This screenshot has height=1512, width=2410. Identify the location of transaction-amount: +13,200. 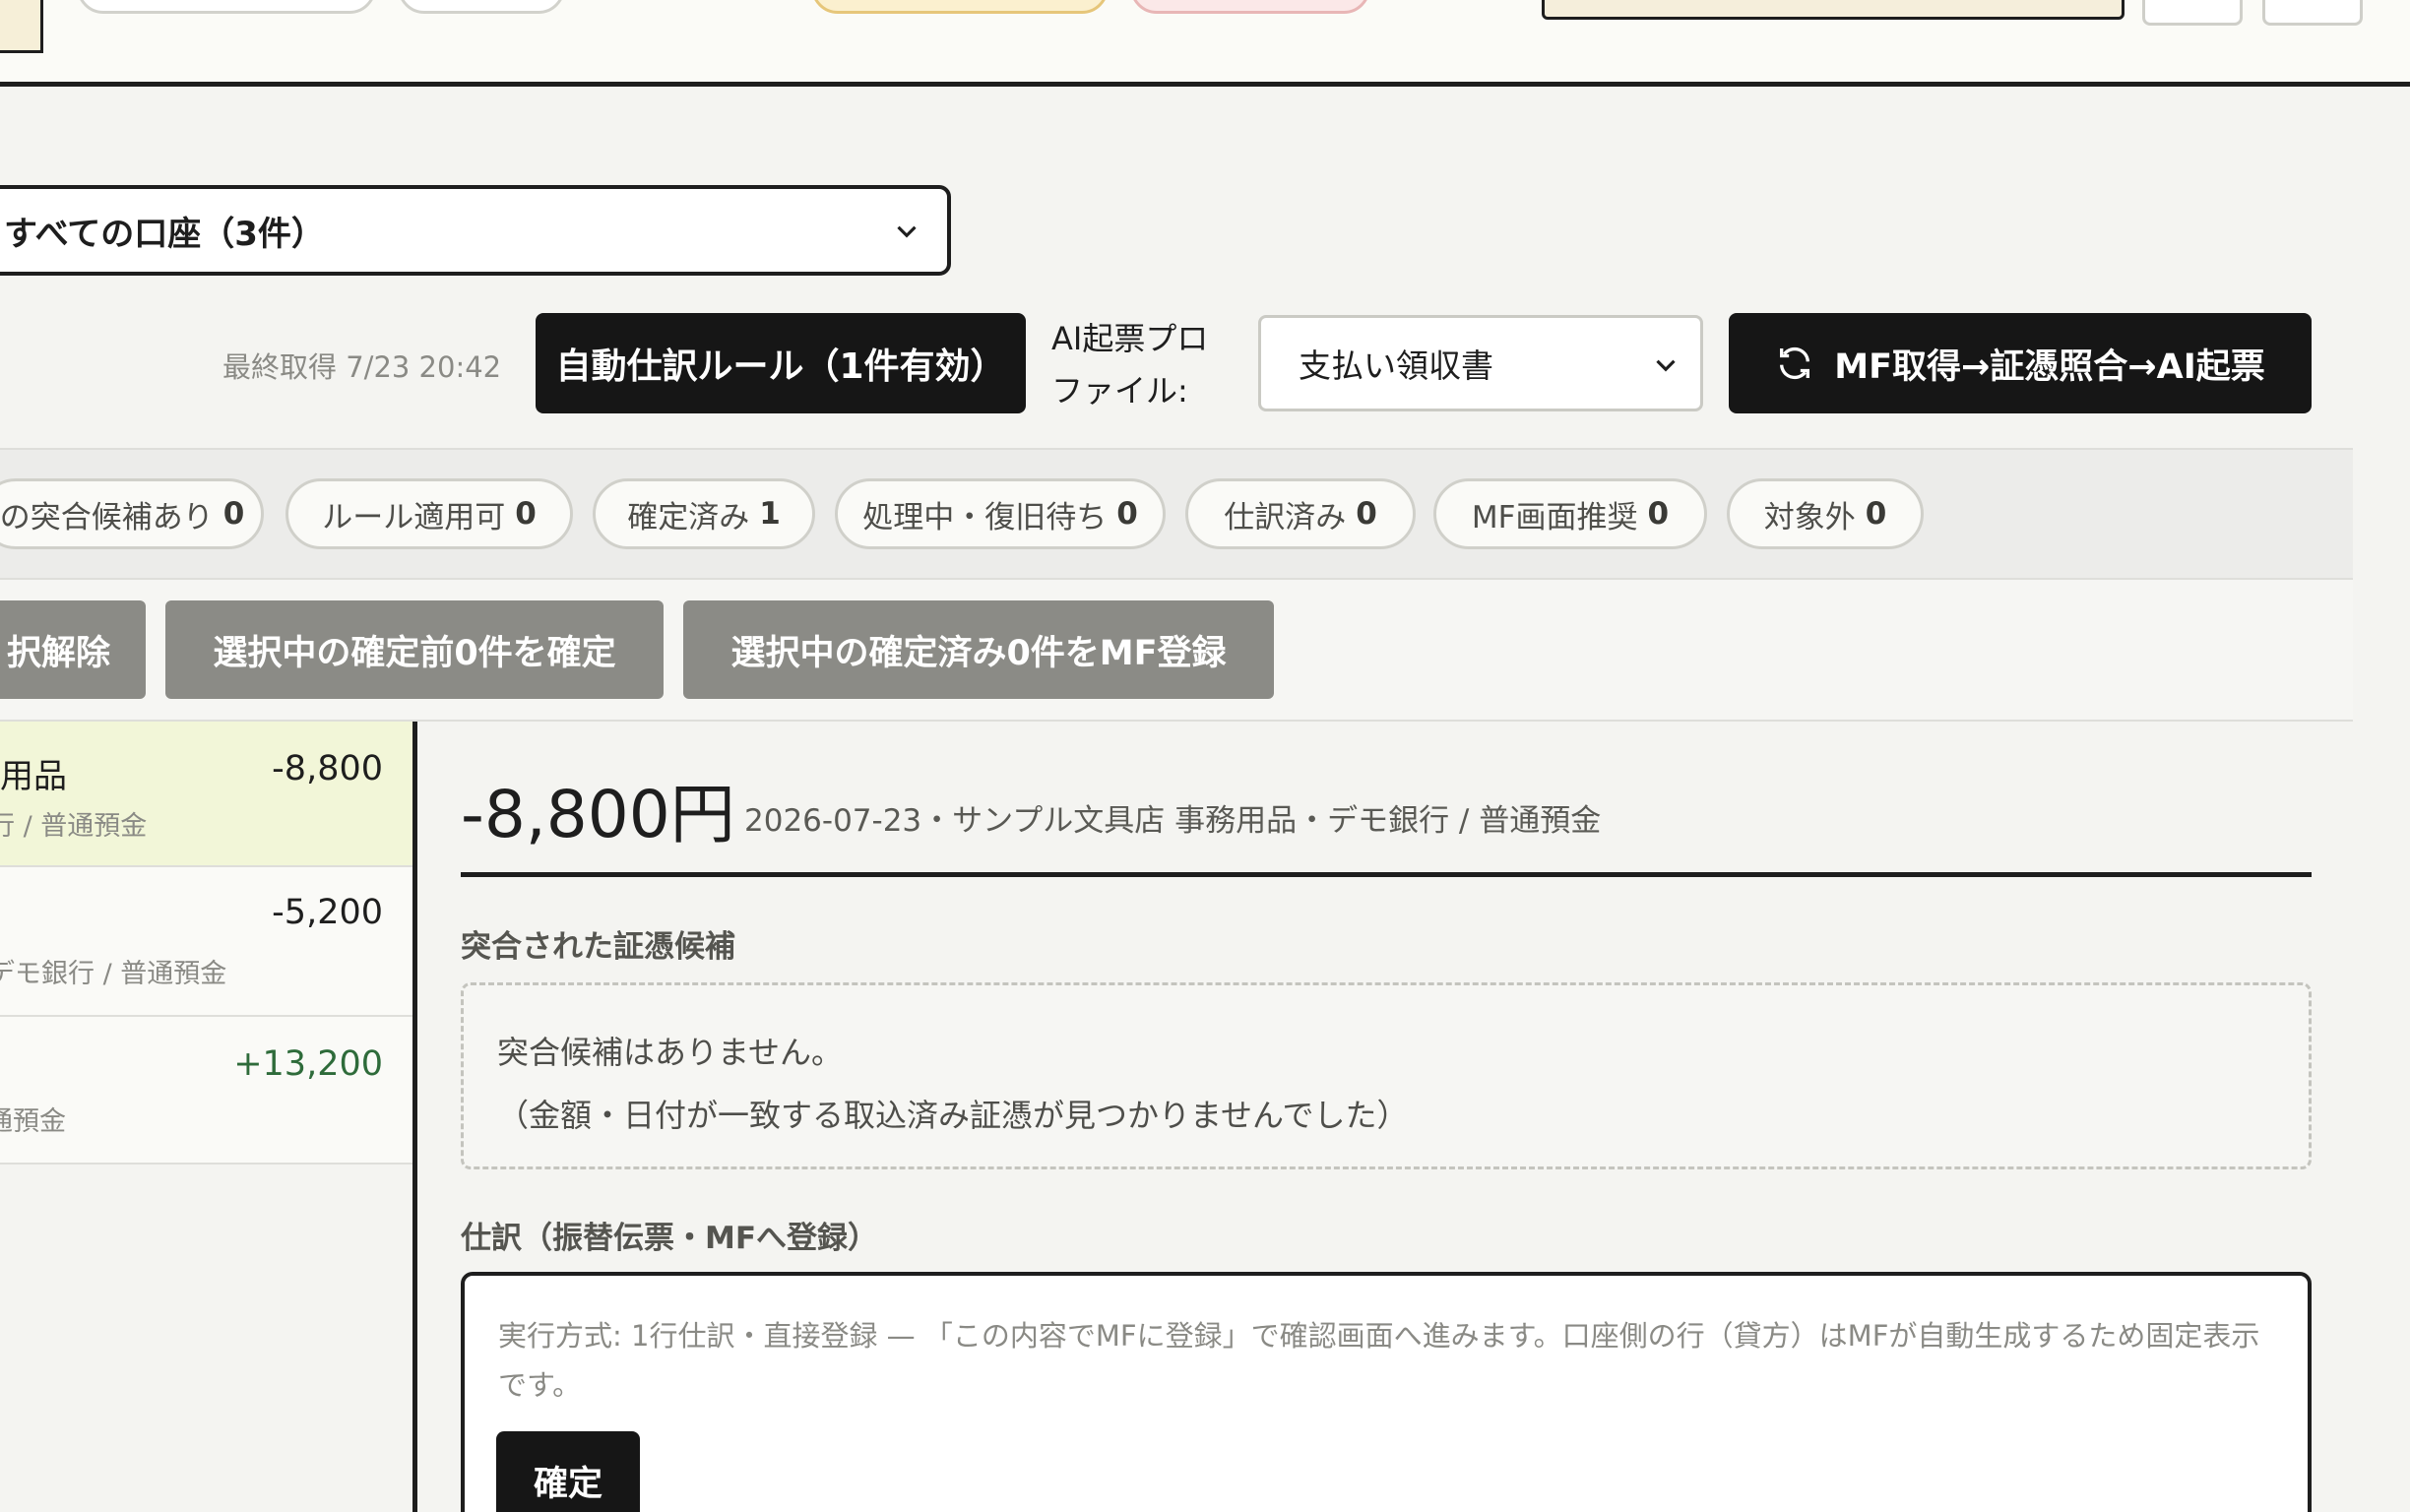
(308, 1064).